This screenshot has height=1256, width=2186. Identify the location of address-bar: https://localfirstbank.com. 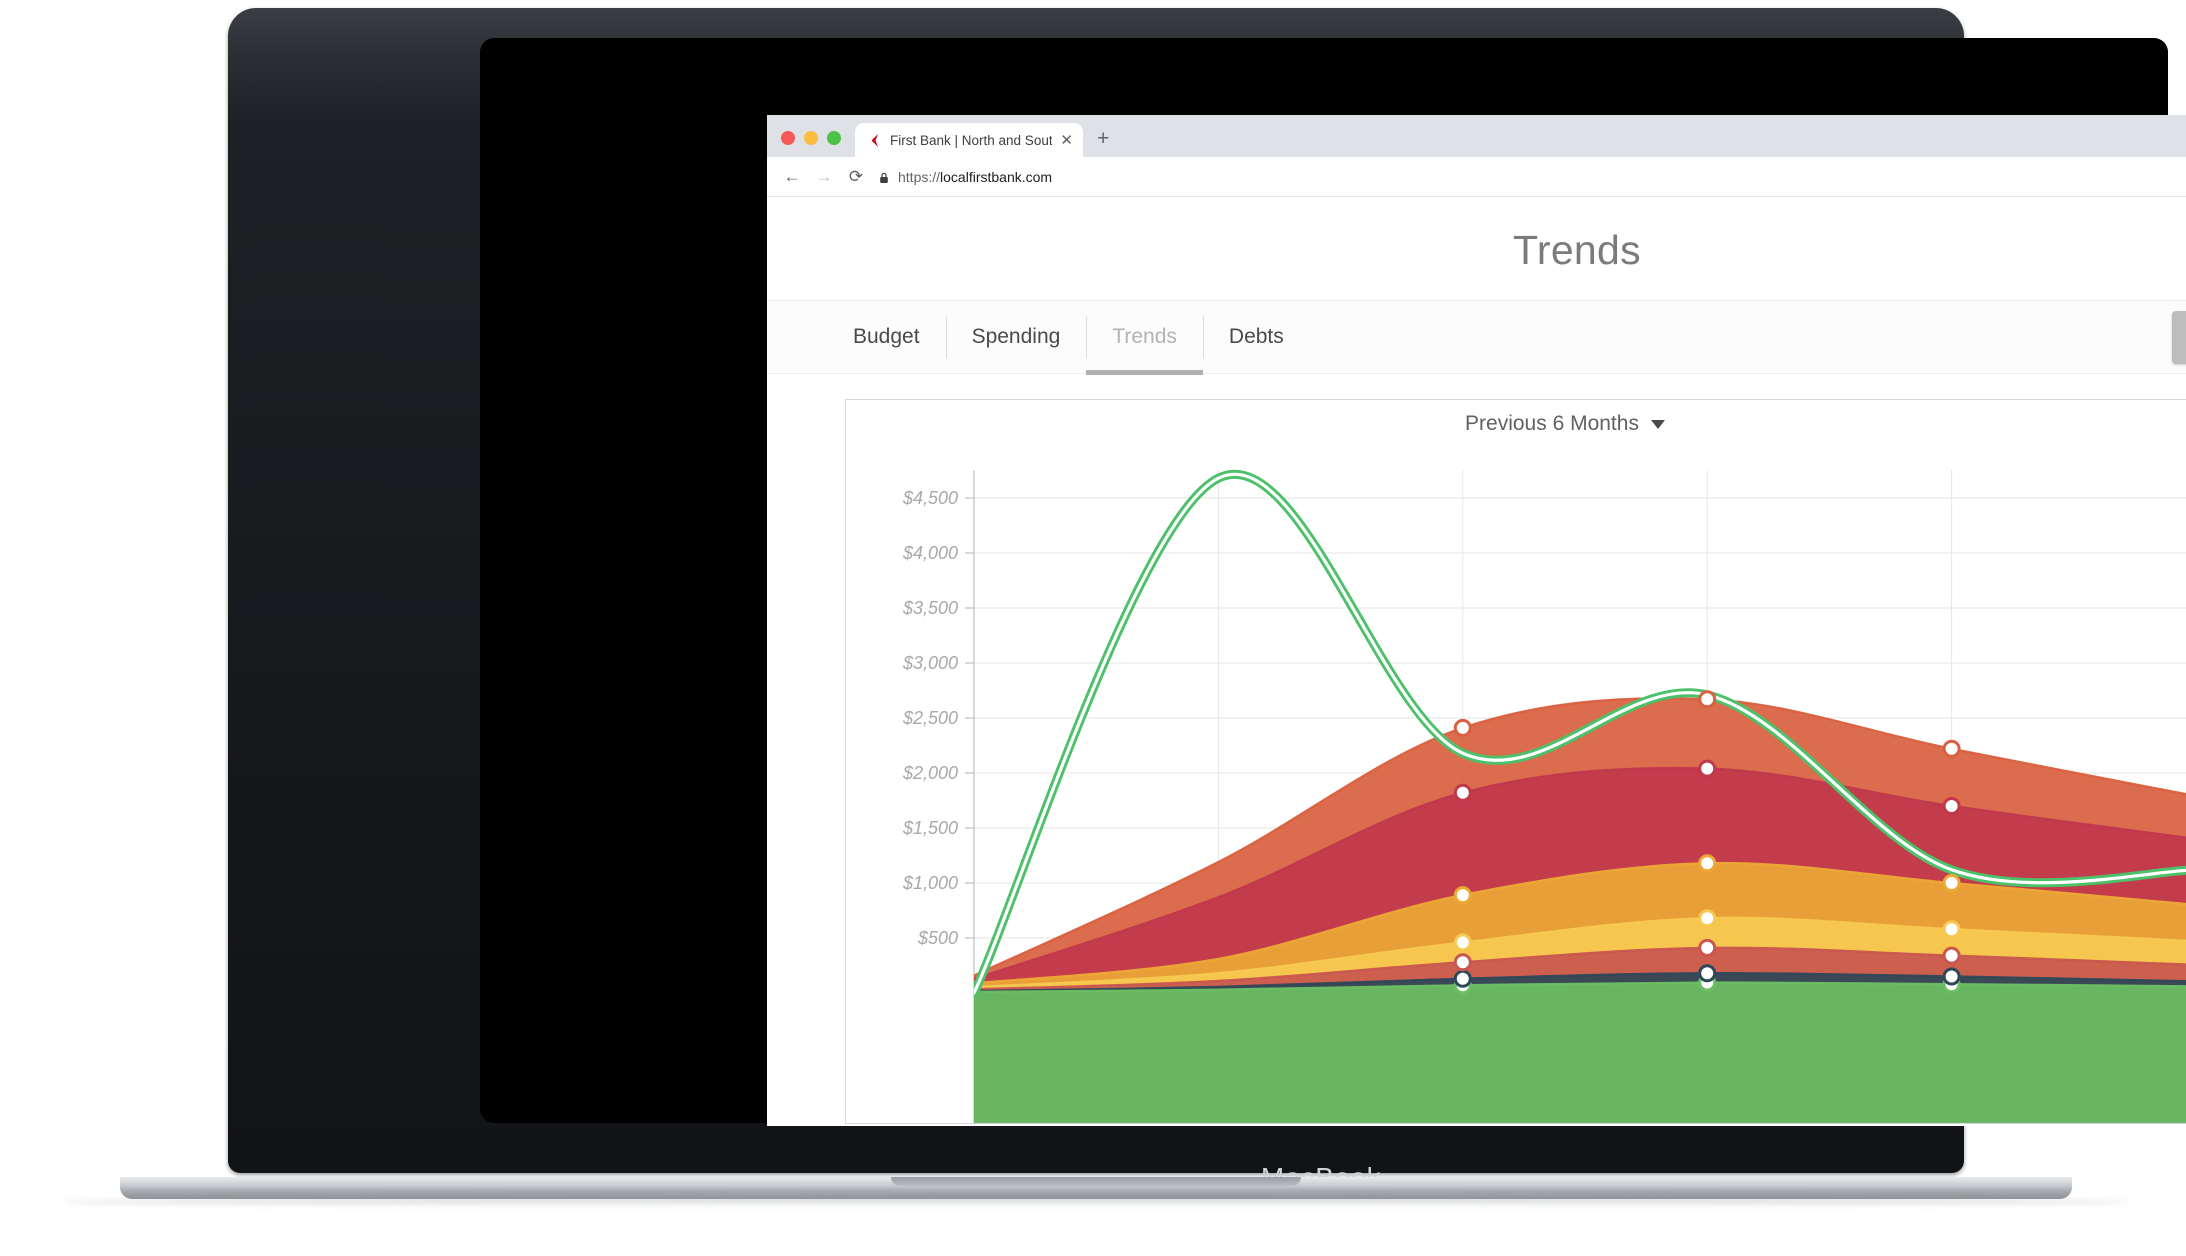
(1532, 177).